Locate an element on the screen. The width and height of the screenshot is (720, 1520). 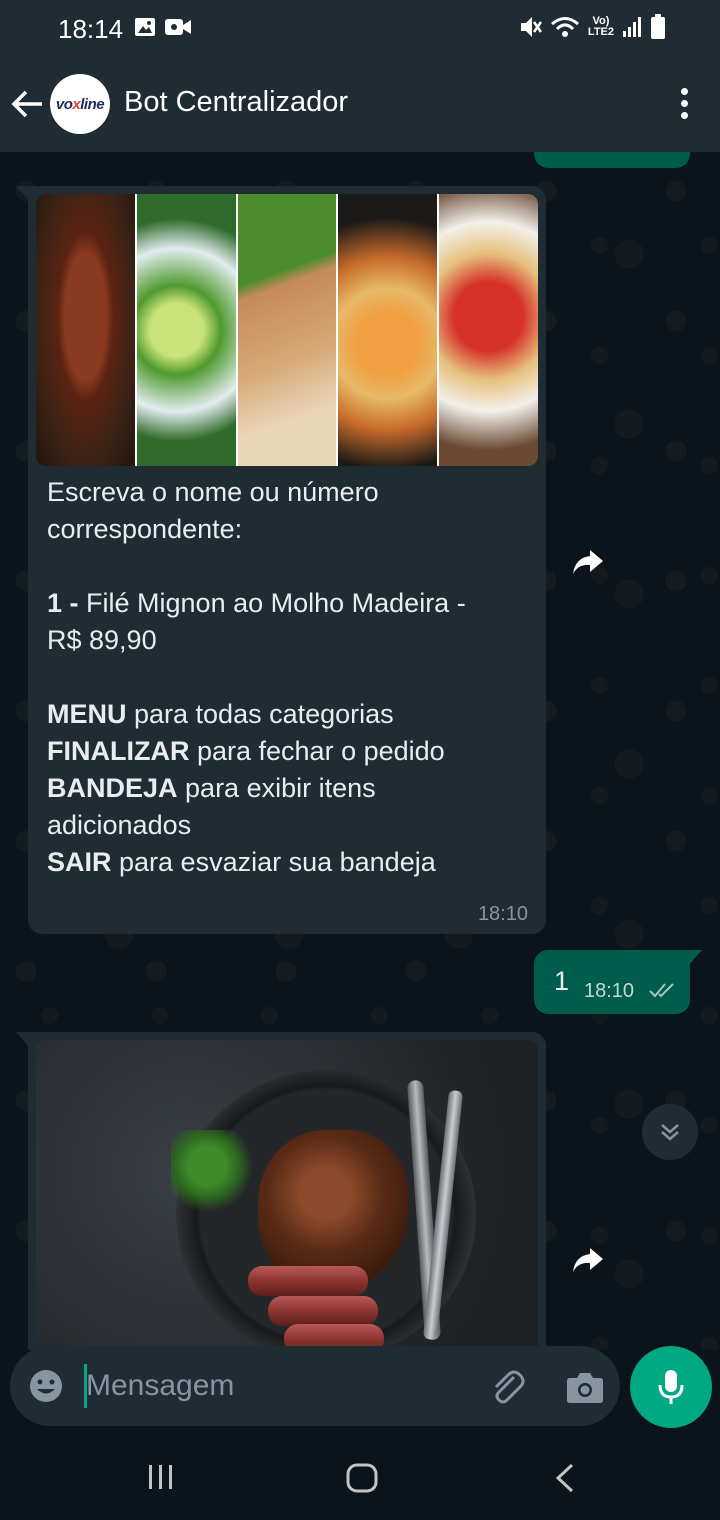
food-panel-pasta is located at coordinates (488, 330).